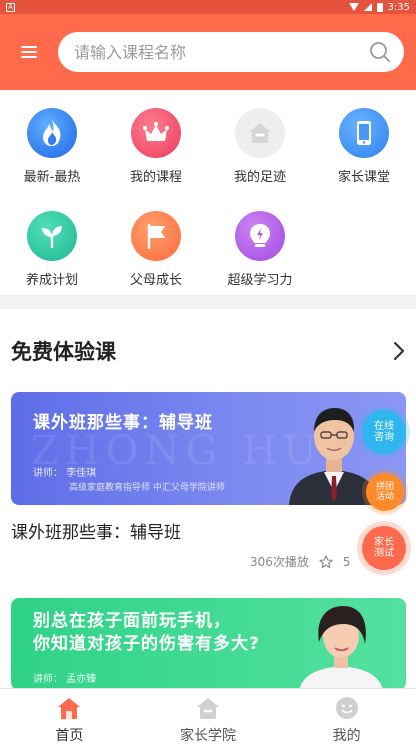  I want to click on nav-label: 家长学院, so click(208, 736).